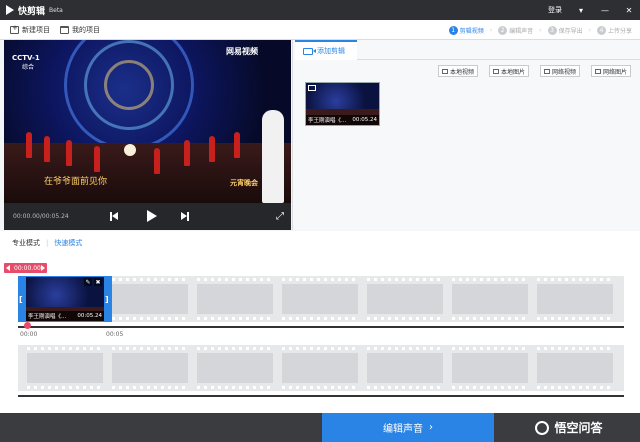 The height and width of the screenshot is (442, 640). Describe the element at coordinates (26, 216) in the screenshot. I see `current-time: 00:00.00` at that location.